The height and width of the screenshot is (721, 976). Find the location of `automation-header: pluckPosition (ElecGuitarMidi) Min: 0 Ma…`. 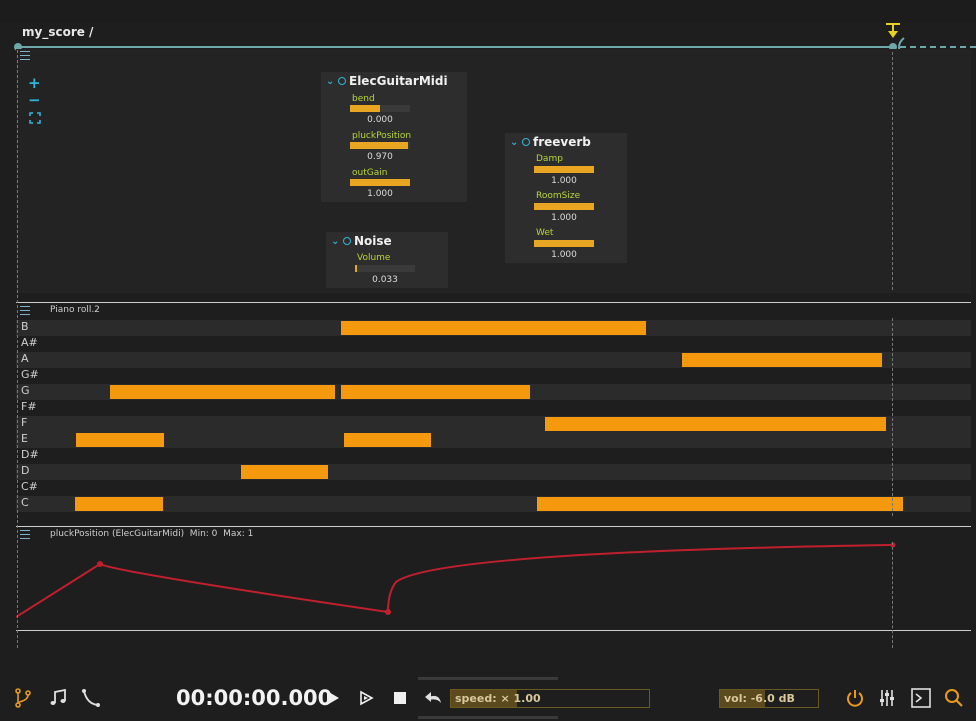

automation-header: pluckPosition (ElecGuitarMidi) Min: 0 Ma… is located at coordinates (493, 535).